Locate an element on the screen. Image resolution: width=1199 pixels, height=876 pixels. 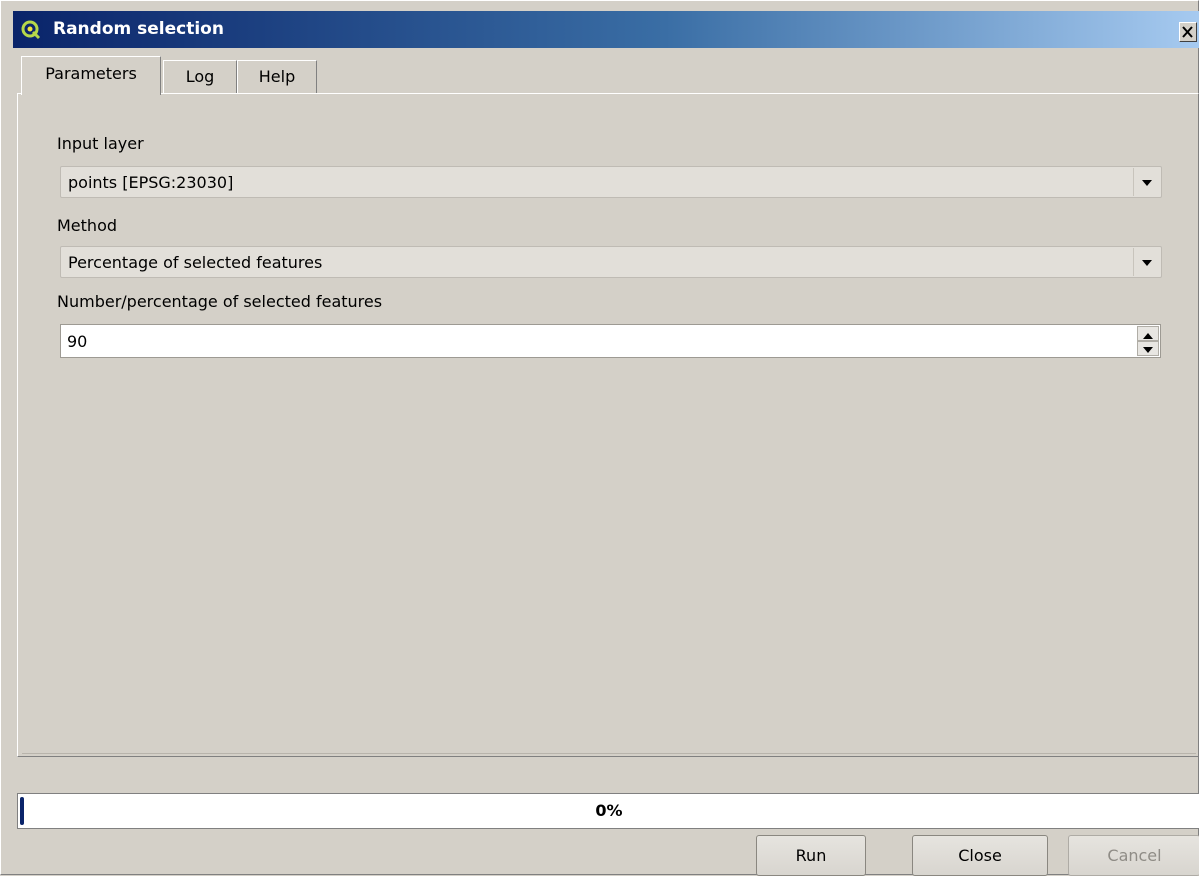
number-value: 90 is located at coordinates (77, 341).